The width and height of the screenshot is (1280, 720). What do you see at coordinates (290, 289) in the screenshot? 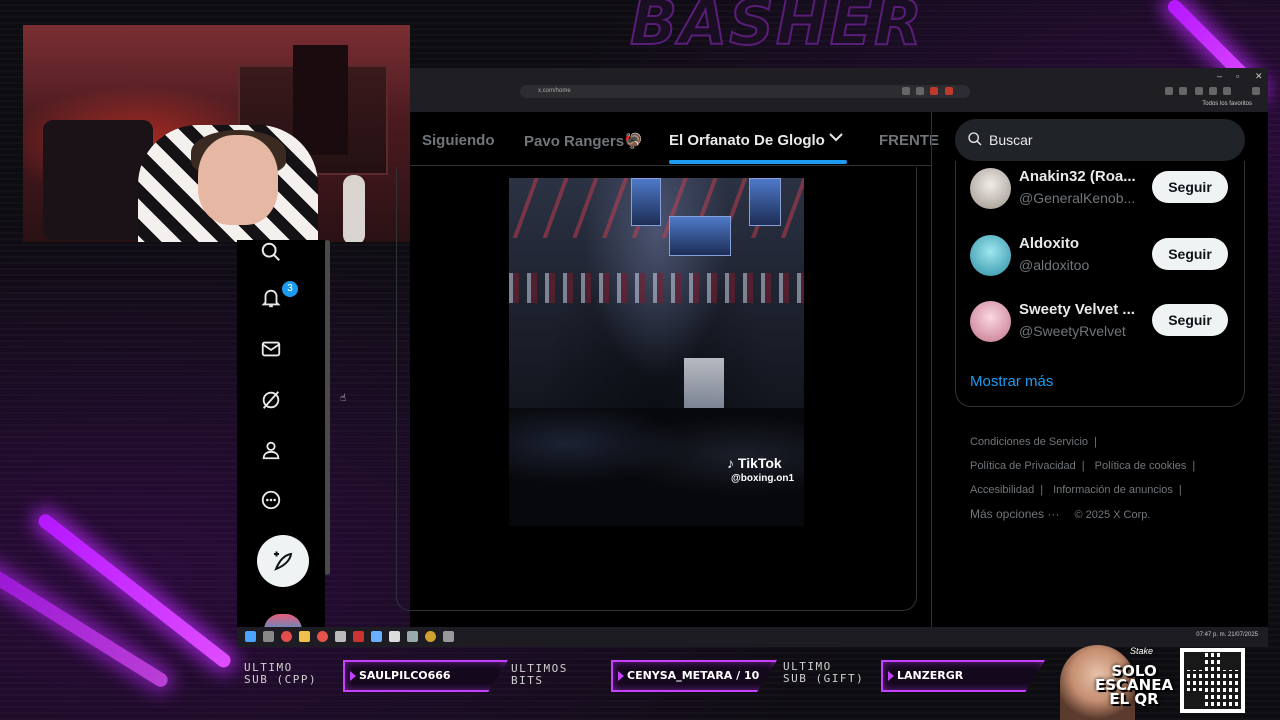
I see `notification-count-badge: 3` at bounding box center [290, 289].